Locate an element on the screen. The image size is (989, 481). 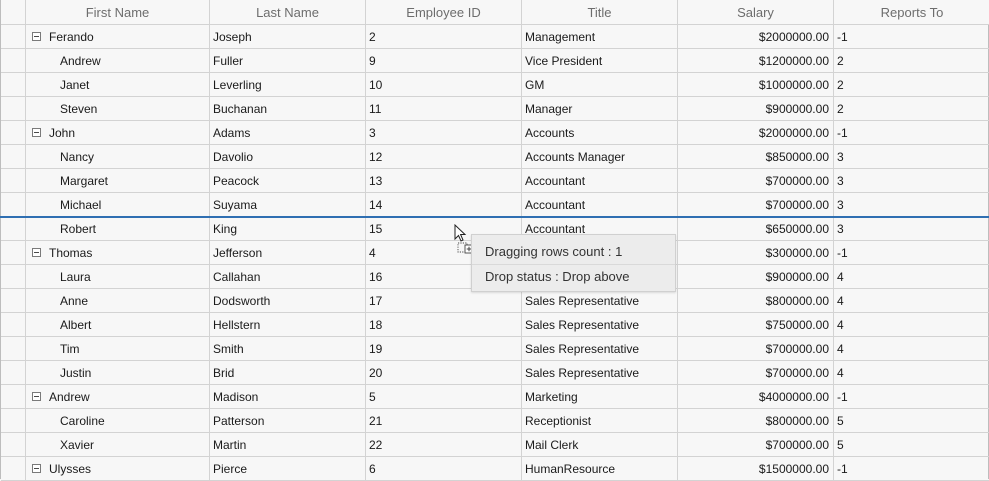
first-name-cell: Thomas is located at coordinates (118, 252).